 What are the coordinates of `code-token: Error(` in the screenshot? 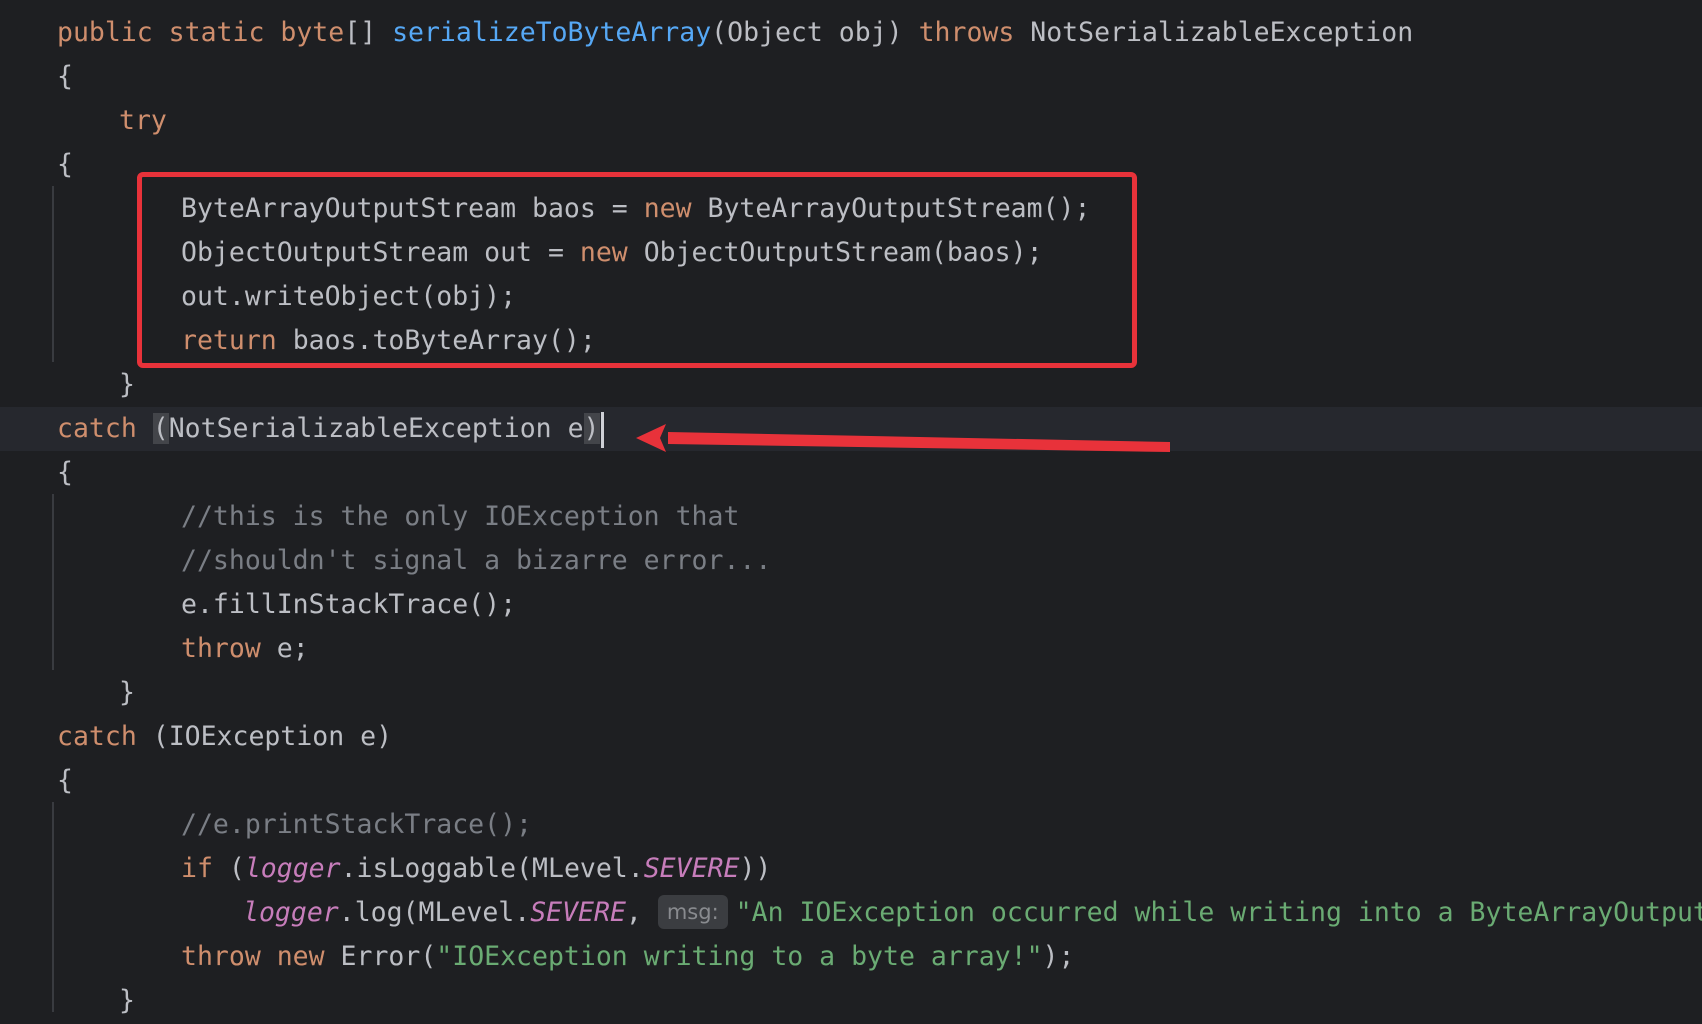 It's located at (380, 956).